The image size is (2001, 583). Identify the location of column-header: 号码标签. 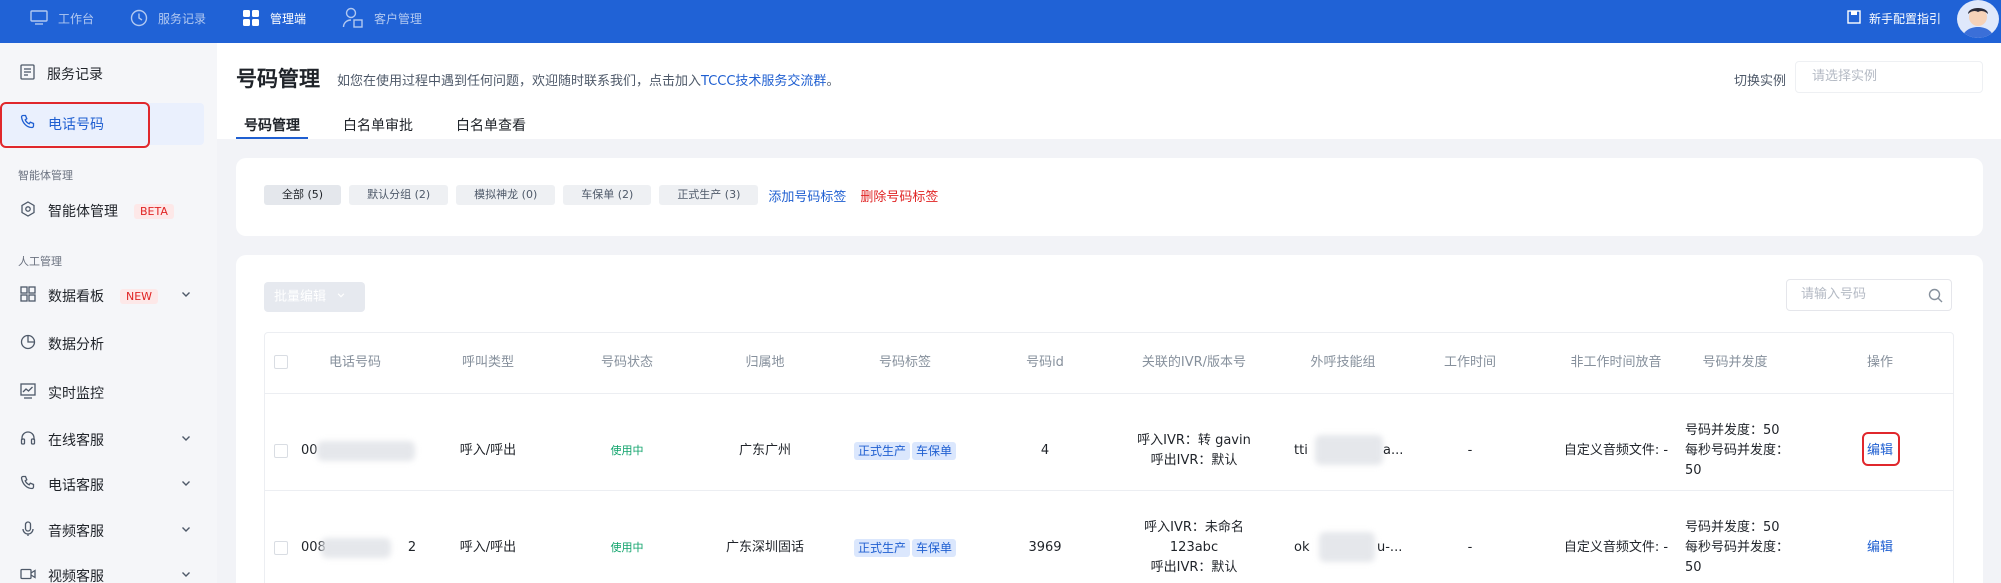
(904, 362).